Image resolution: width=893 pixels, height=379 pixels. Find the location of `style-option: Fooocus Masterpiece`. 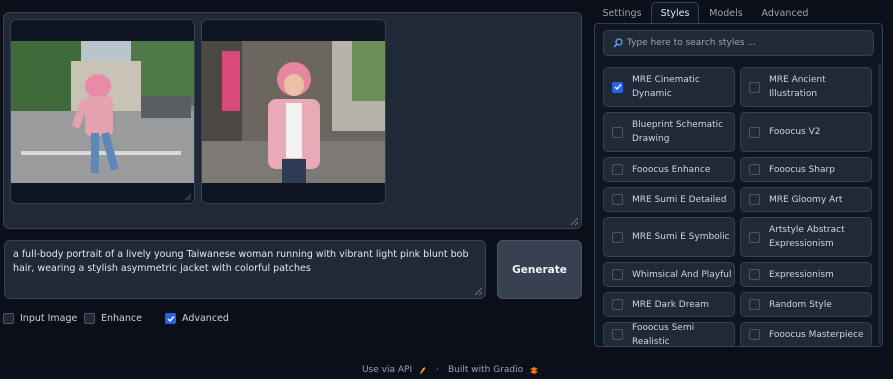

style-option: Fooocus Masterpiece is located at coordinates (806, 334).